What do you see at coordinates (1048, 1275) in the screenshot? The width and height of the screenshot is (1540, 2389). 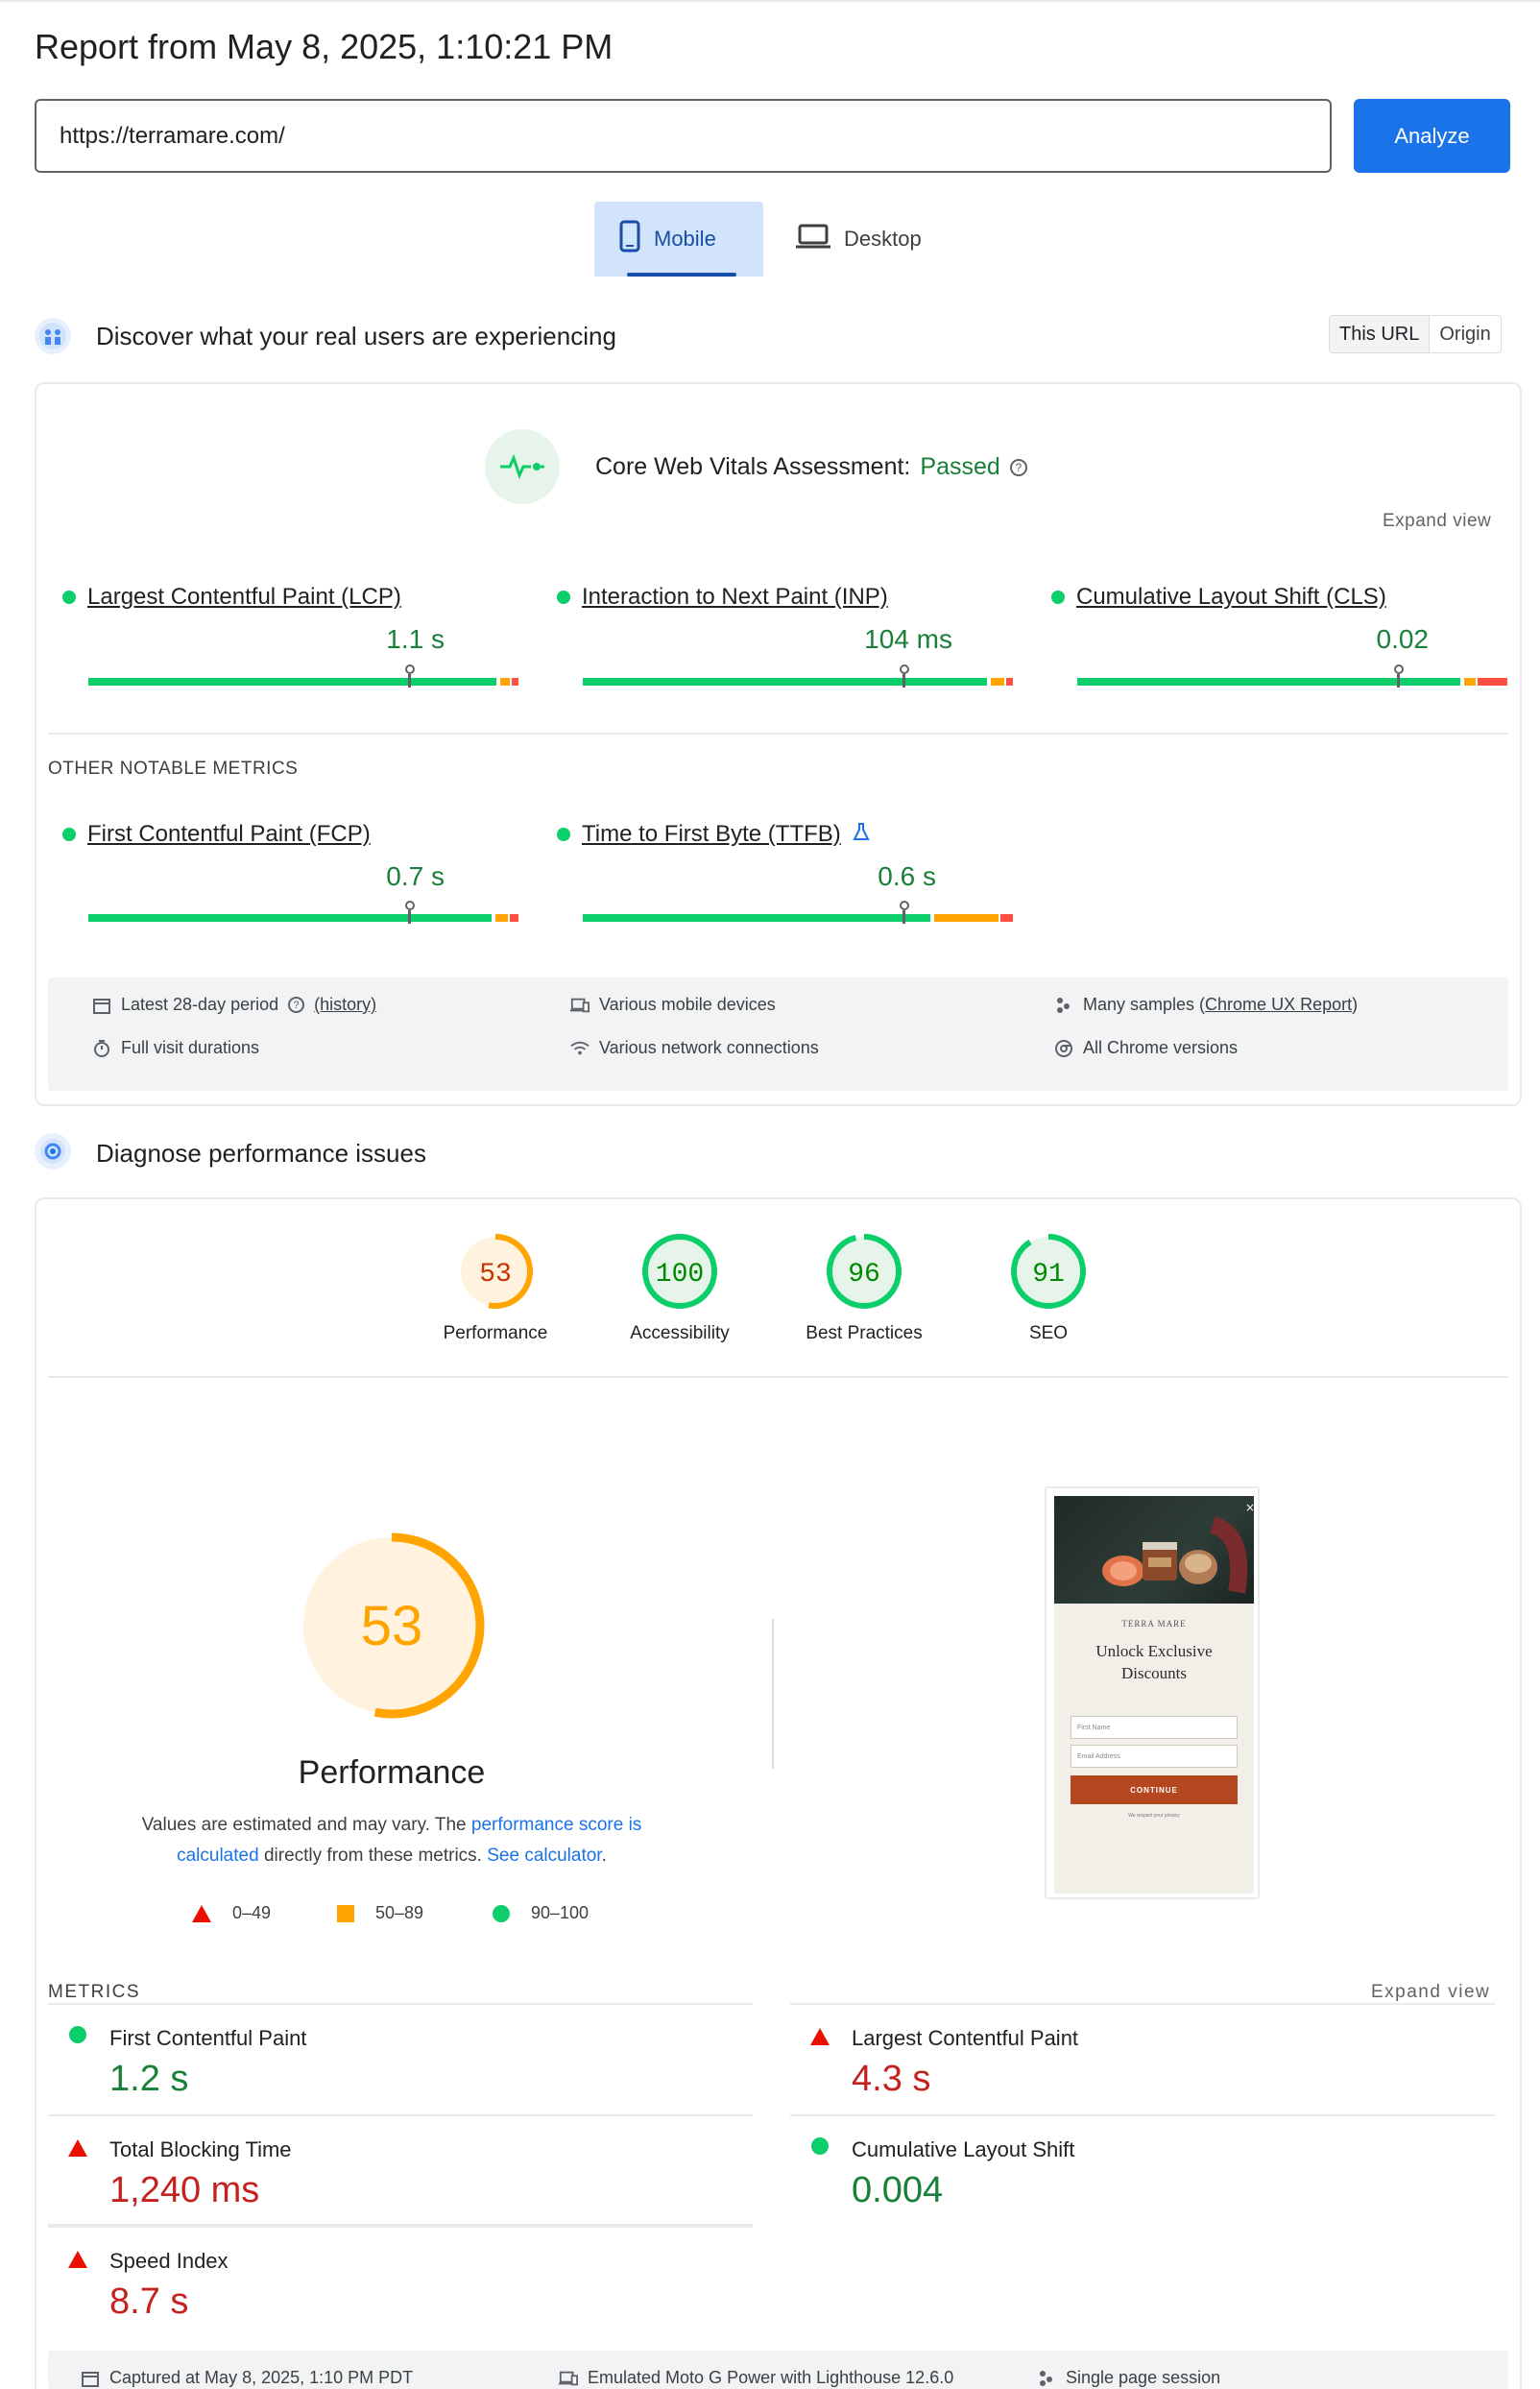 I see `seo-score: 91` at bounding box center [1048, 1275].